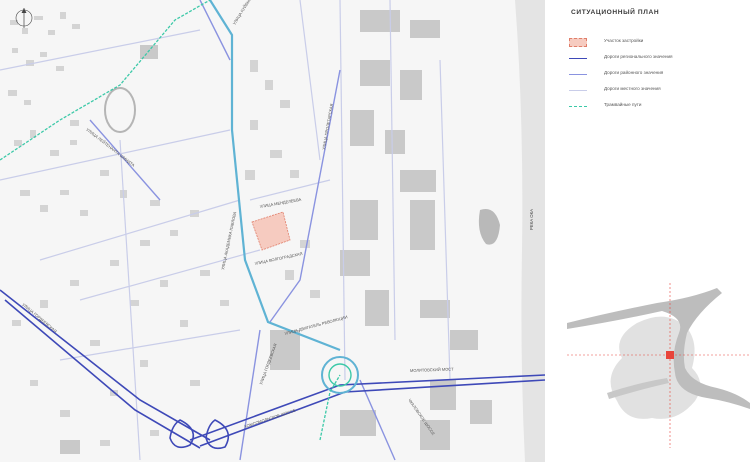 The image size is (752, 467). Describe the element at coordinates (659, 60) in the screenshot. I see `legend-item-regional-road: Дороги регионального значения` at that location.